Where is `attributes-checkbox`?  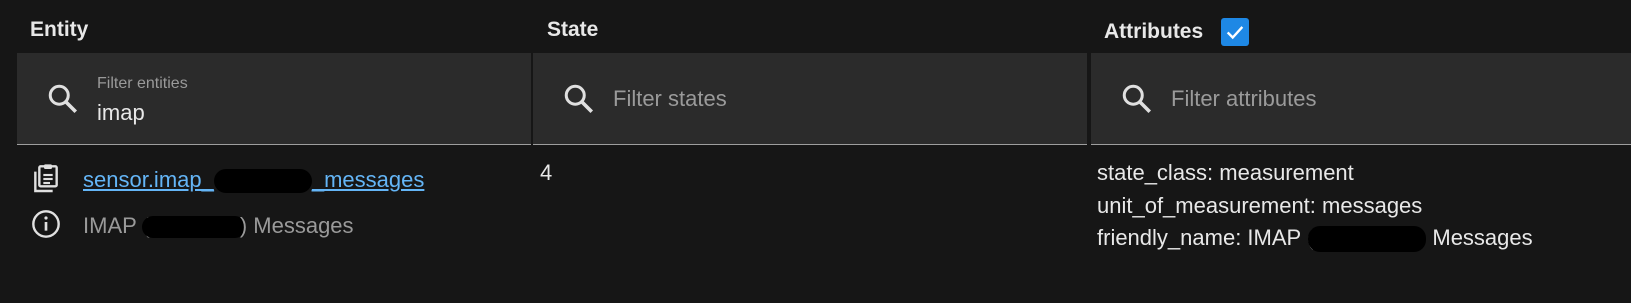 attributes-checkbox is located at coordinates (1235, 32).